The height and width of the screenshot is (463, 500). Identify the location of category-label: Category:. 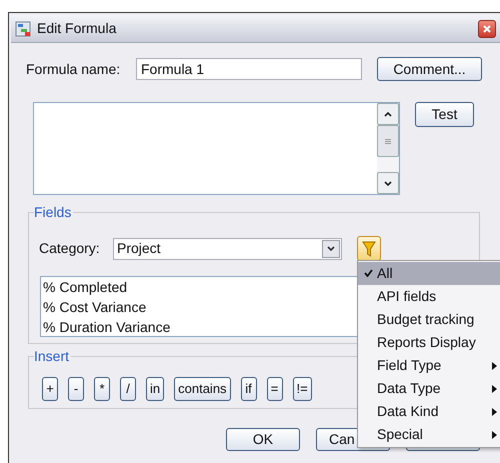
(70, 248).